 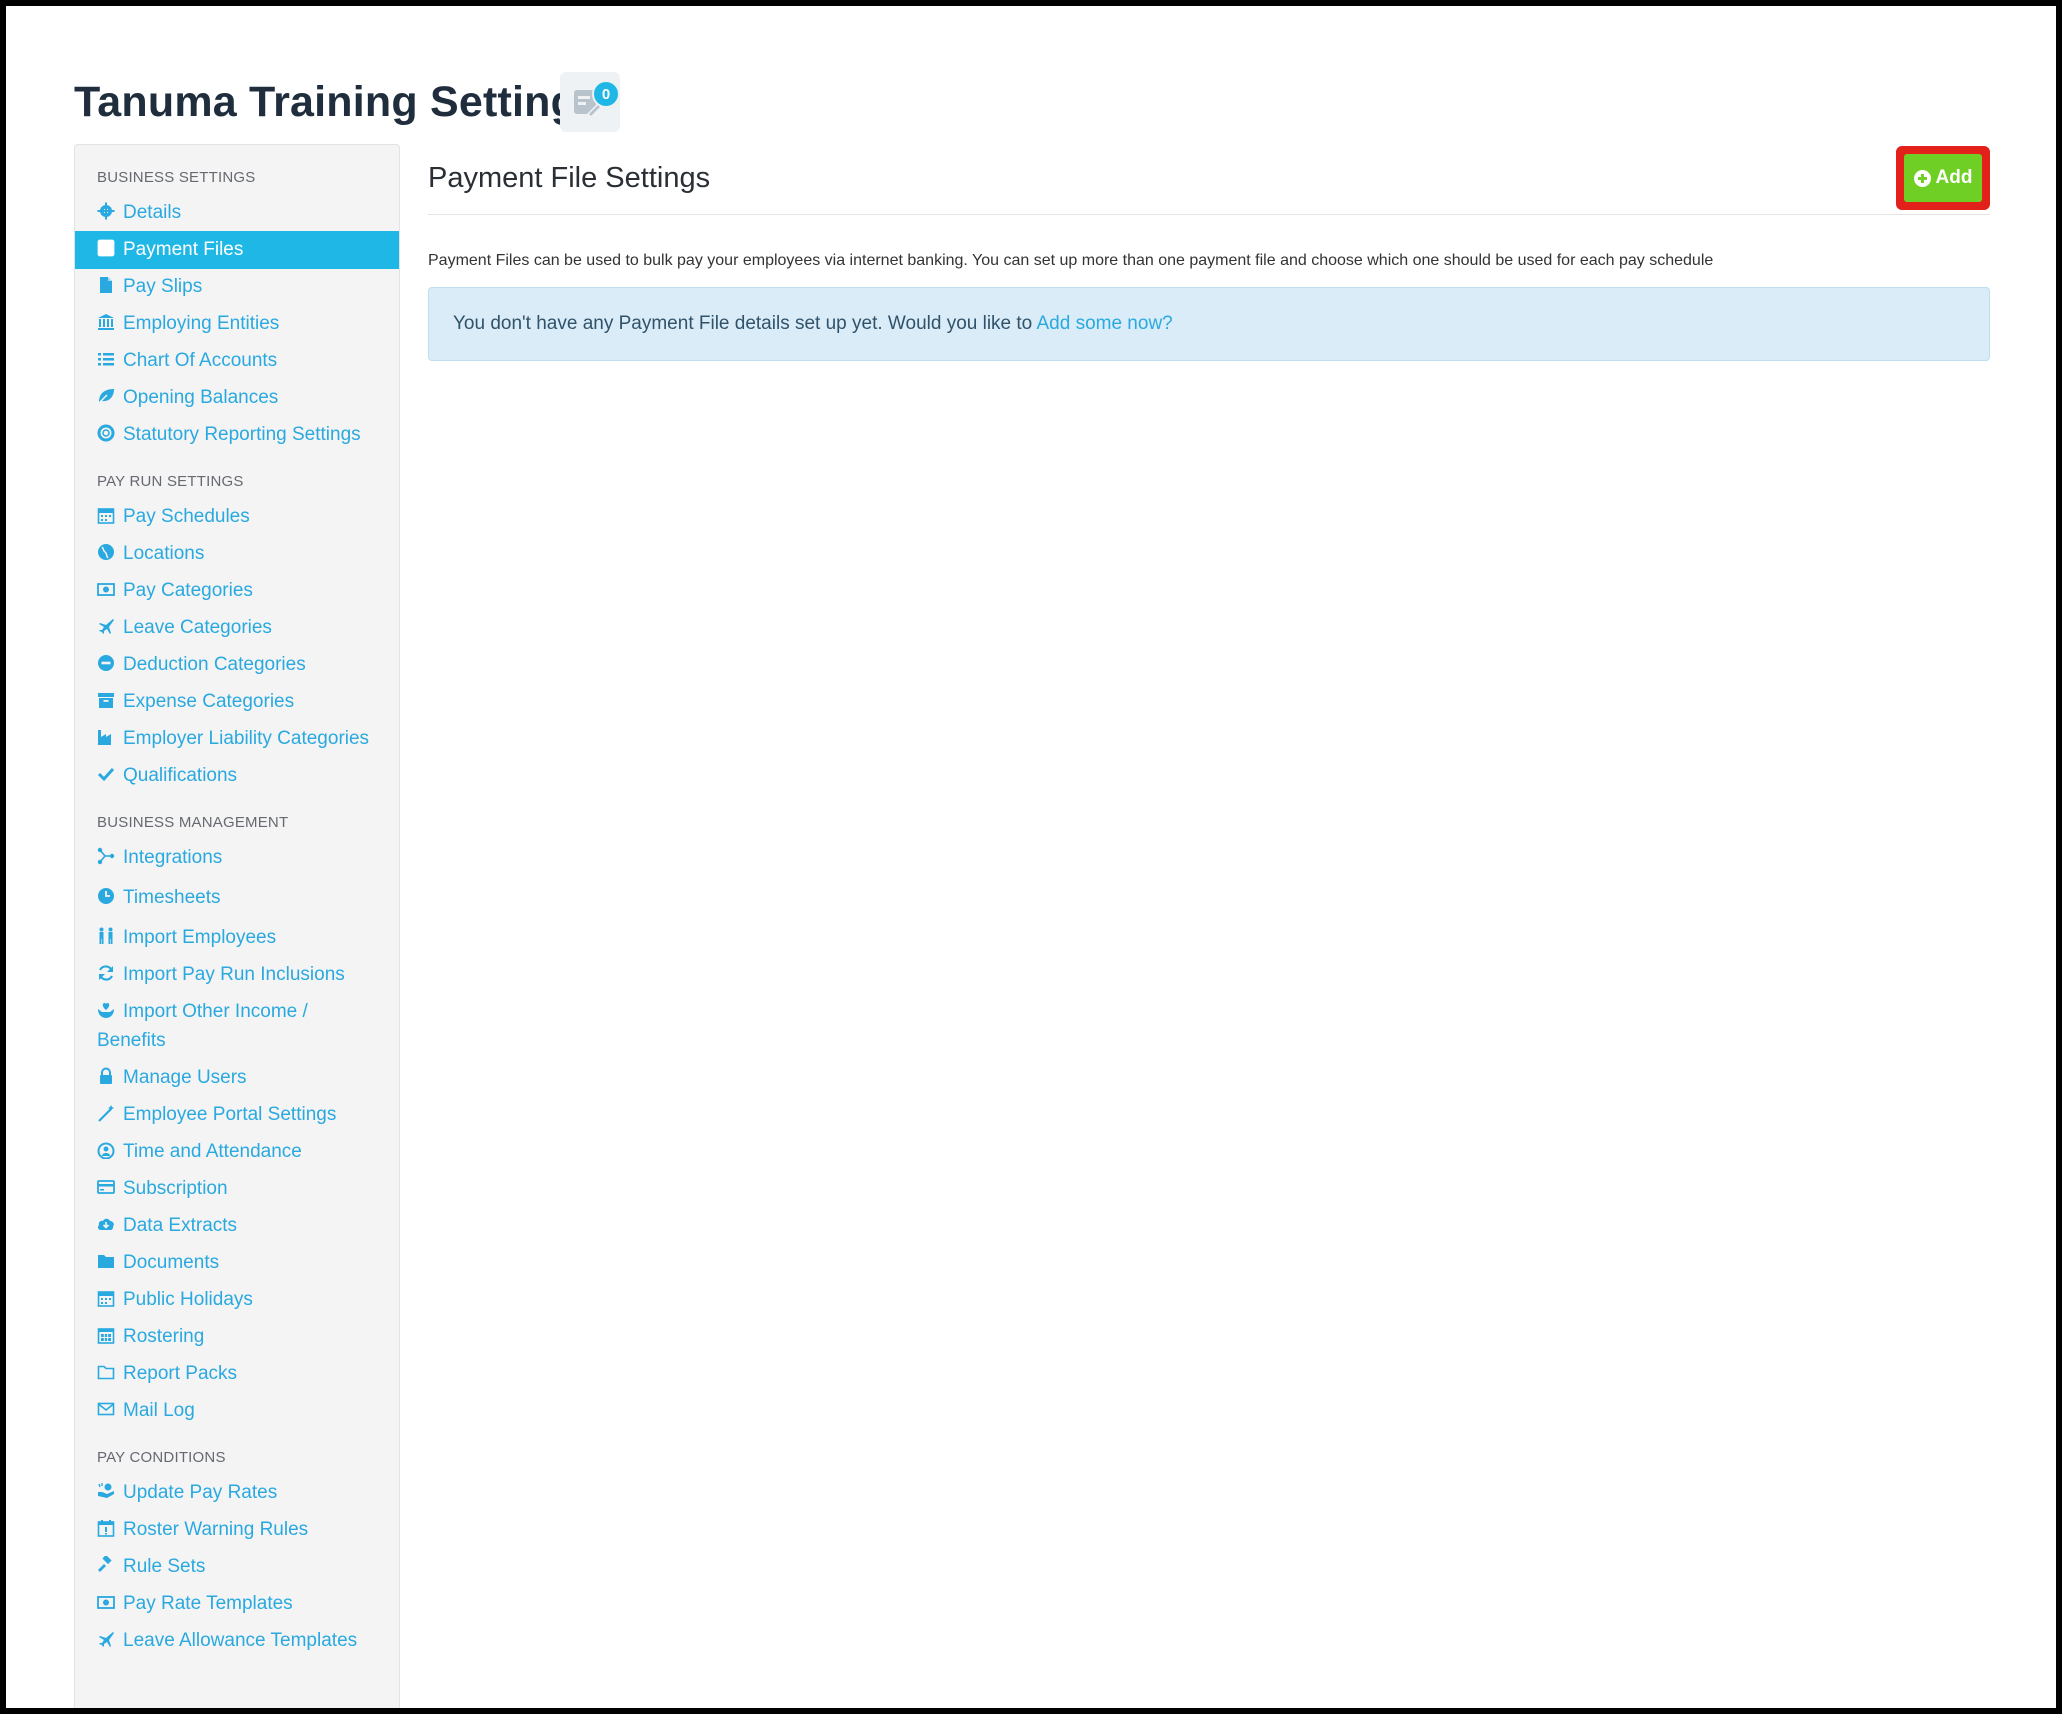 I want to click on cloud-download-icon, so click(x=106, y=1224).